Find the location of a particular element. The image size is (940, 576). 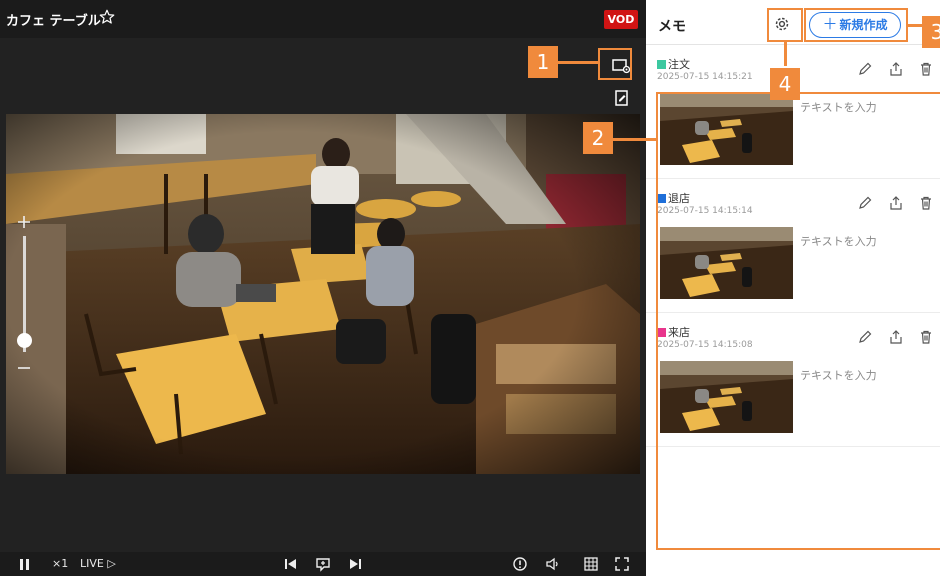

callout-badge-2: 2 is located at coordinates (598, 138).